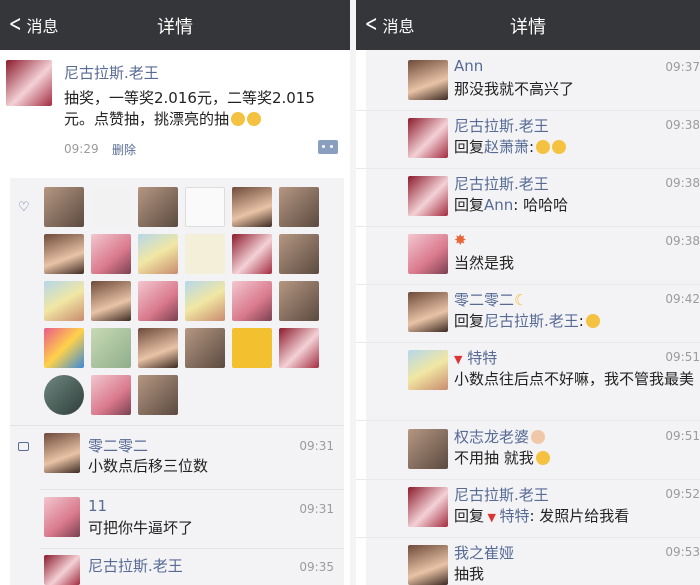 This screenshot has height=585, width=700. I want to click on comment-row: 我之崔娅 09:53 抽我, so click(528, 561).